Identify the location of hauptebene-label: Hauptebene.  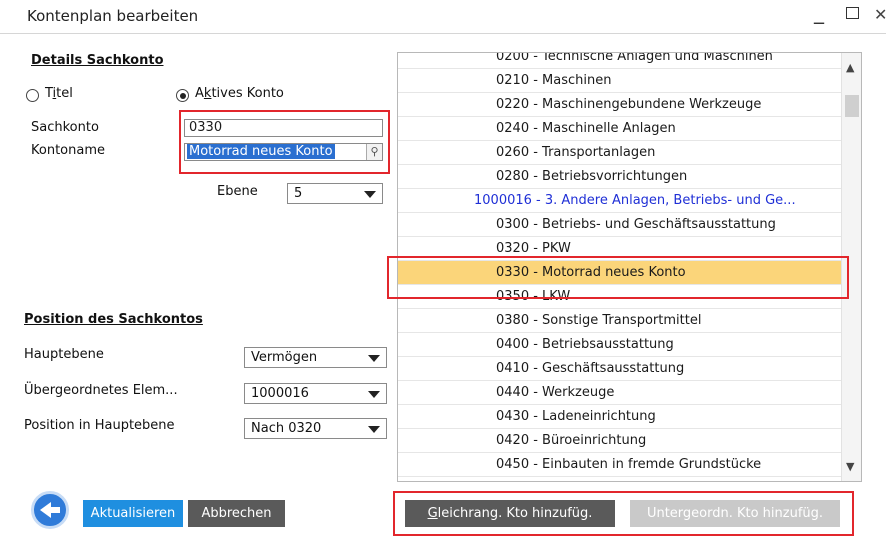
(64, 354).